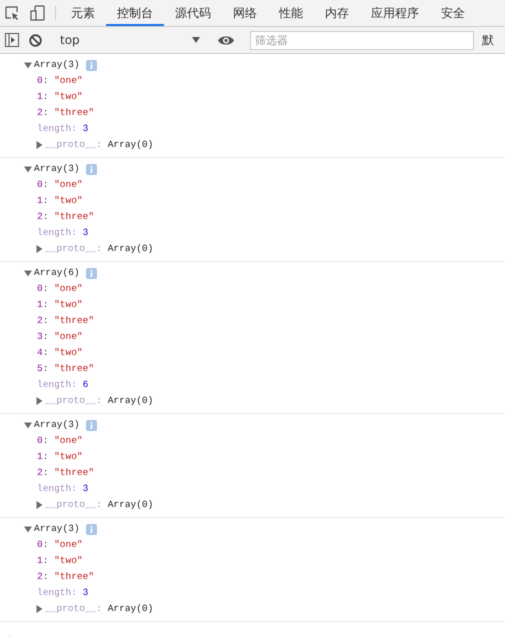 Image resolution: width=505 pixels, height=636 pixels. I want to click on sidebar-toggle-icon, so click(12, 40).